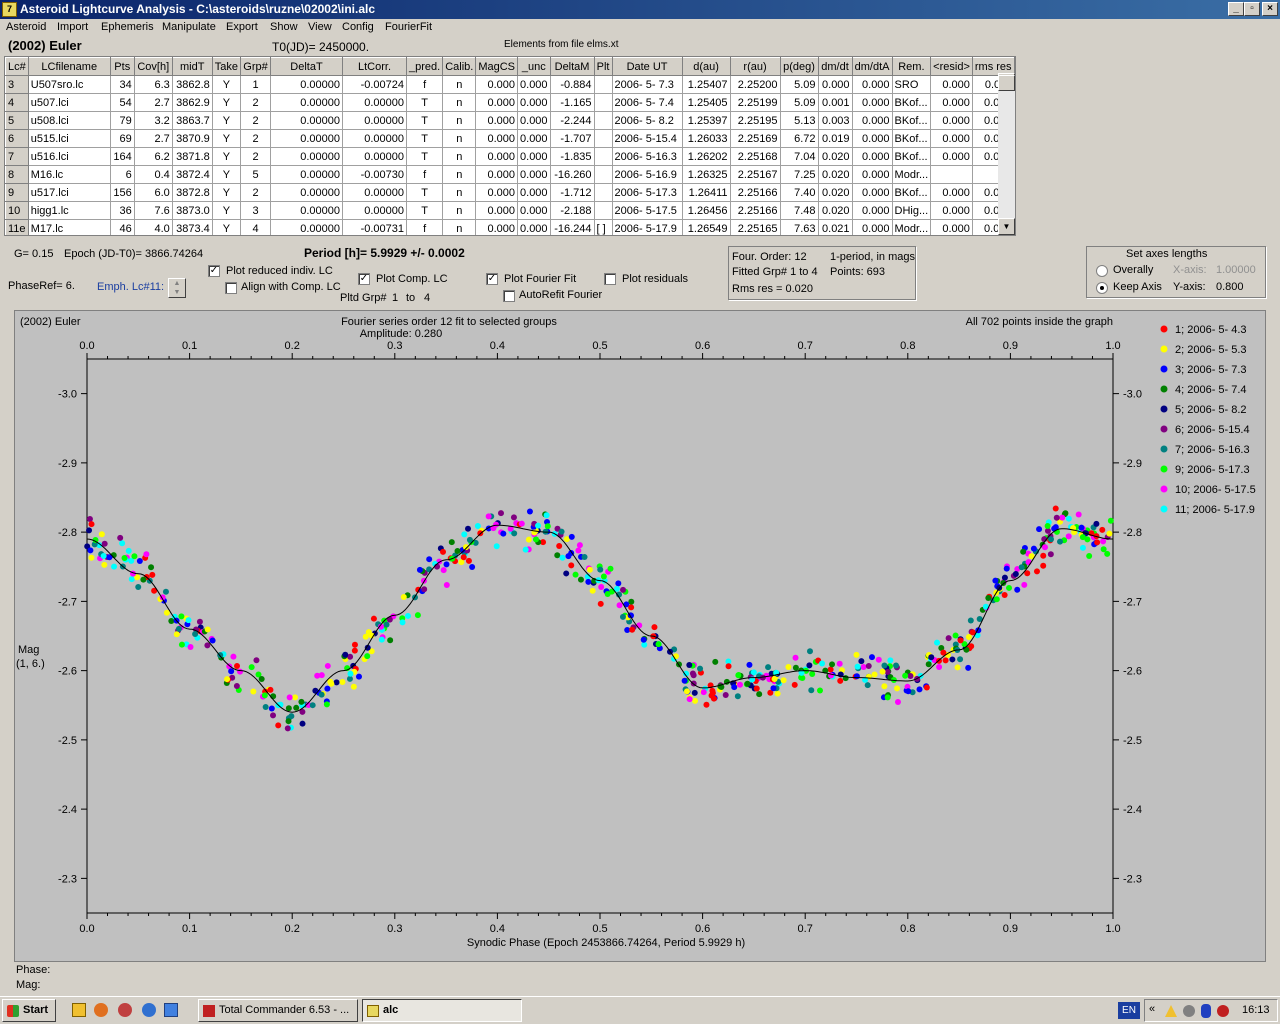 This screenshot has height=1024, width=1280. What do you see at coordinates (706, 192) in the screenshot?
I see `table-cell: 1.26411` at bounding box center [706, 192].